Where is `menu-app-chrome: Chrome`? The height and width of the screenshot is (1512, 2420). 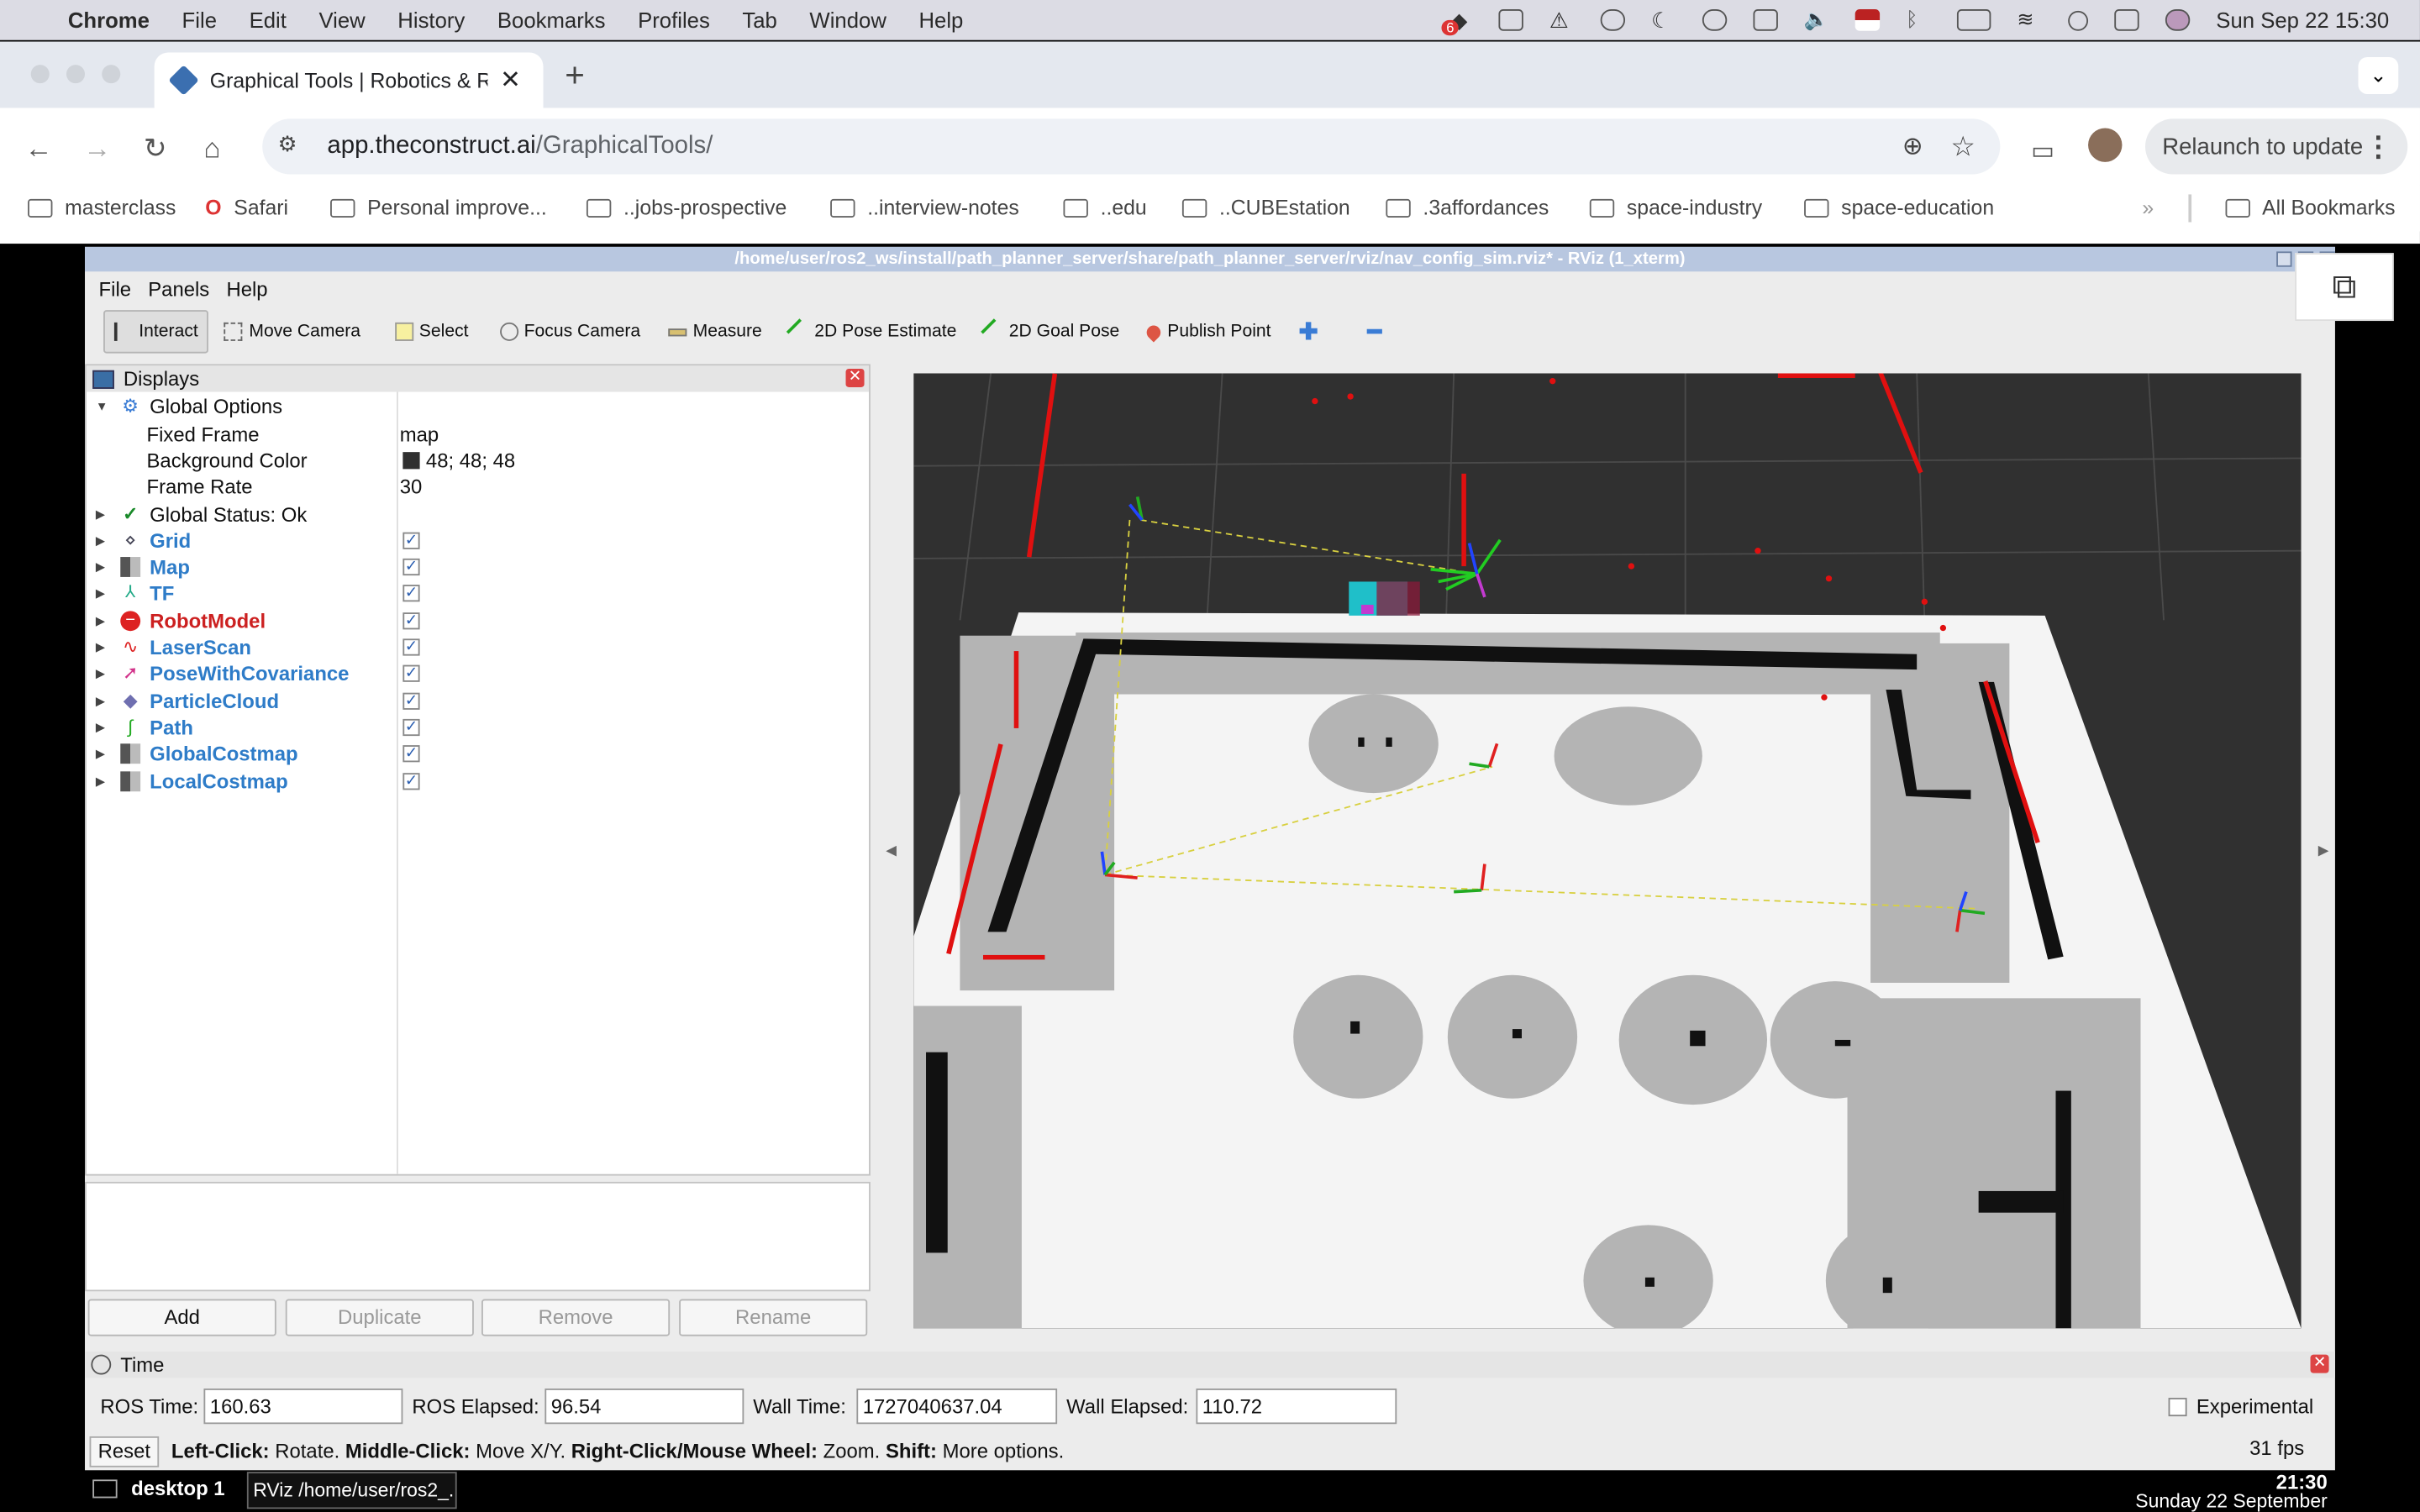 menu-app-chrome: Chrome is located at coordinates (109, 20).